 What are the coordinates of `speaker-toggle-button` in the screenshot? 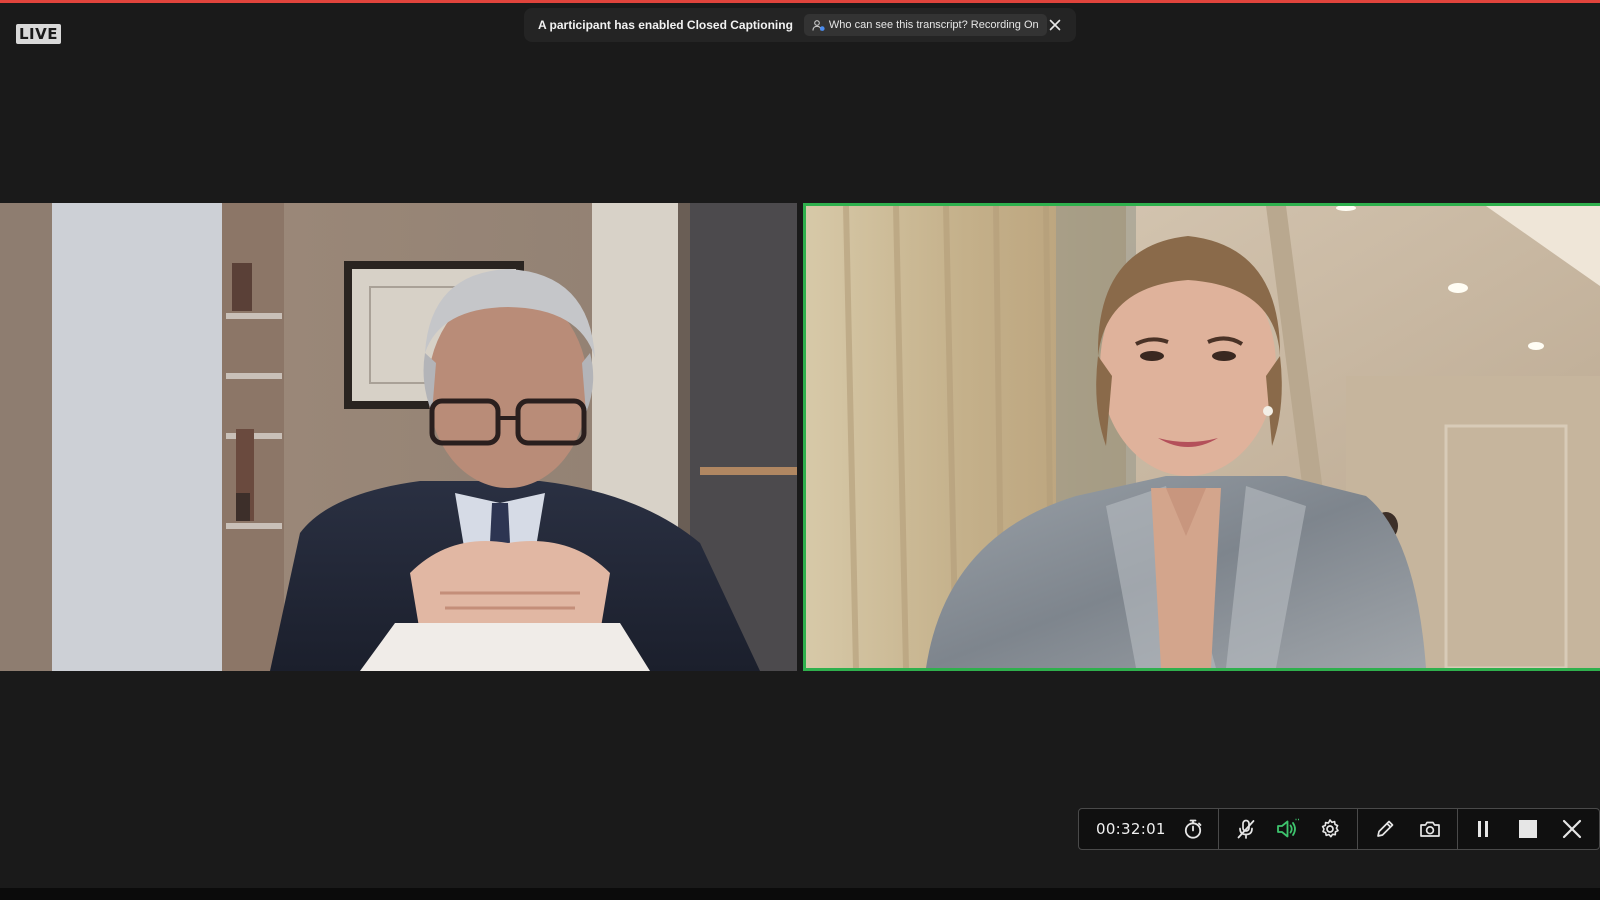 It's located at (1288, 829).